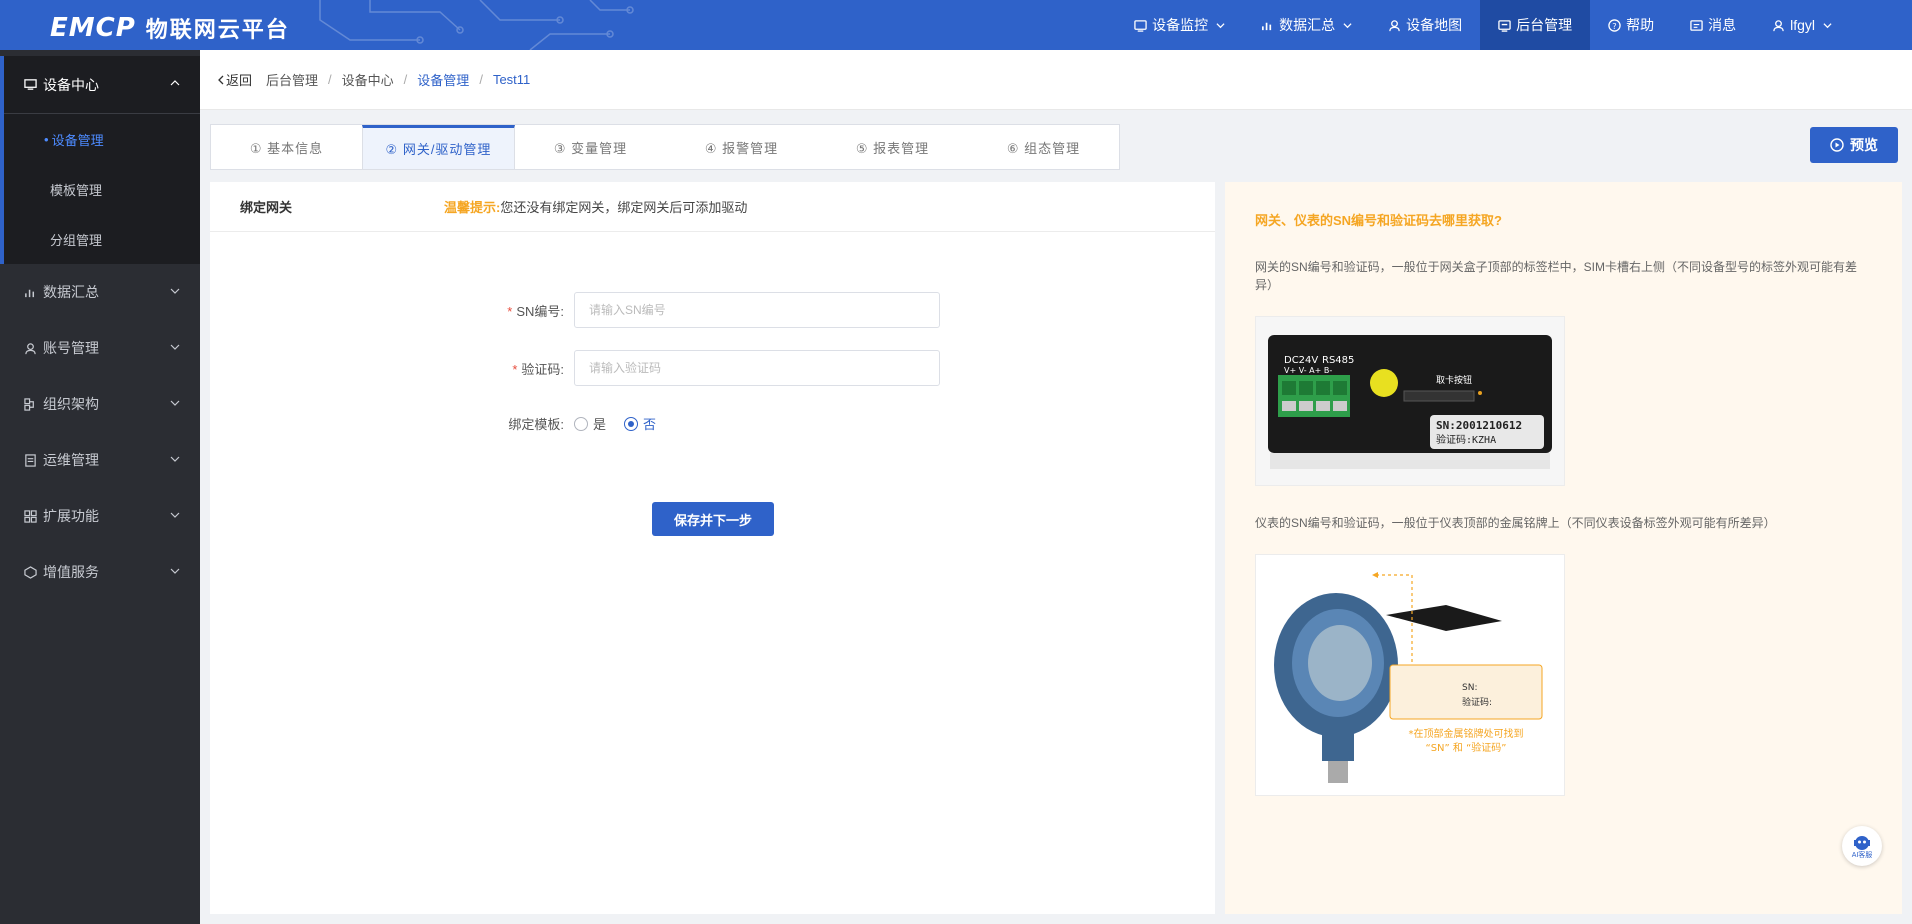 Image resolution: width=1912 pixels, height=924 pixels. I want to click on hint-label: 温馨提示:, so click(472, 207).